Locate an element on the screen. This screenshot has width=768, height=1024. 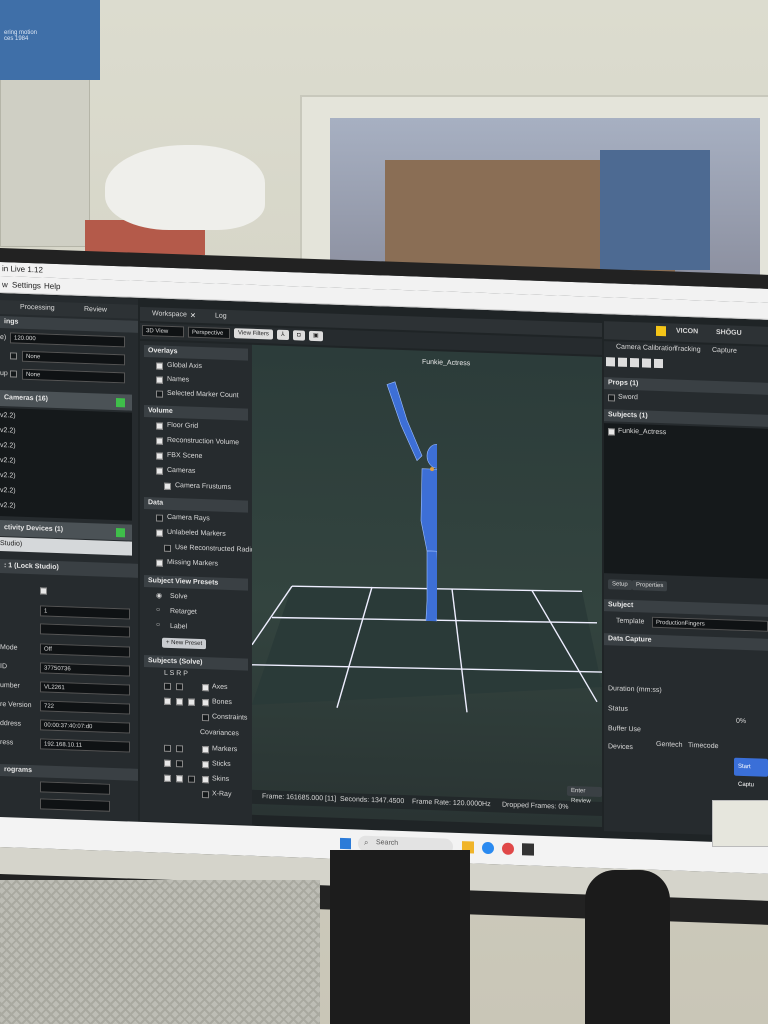
props-header: Props (1) is located at coordinates (686, 386).